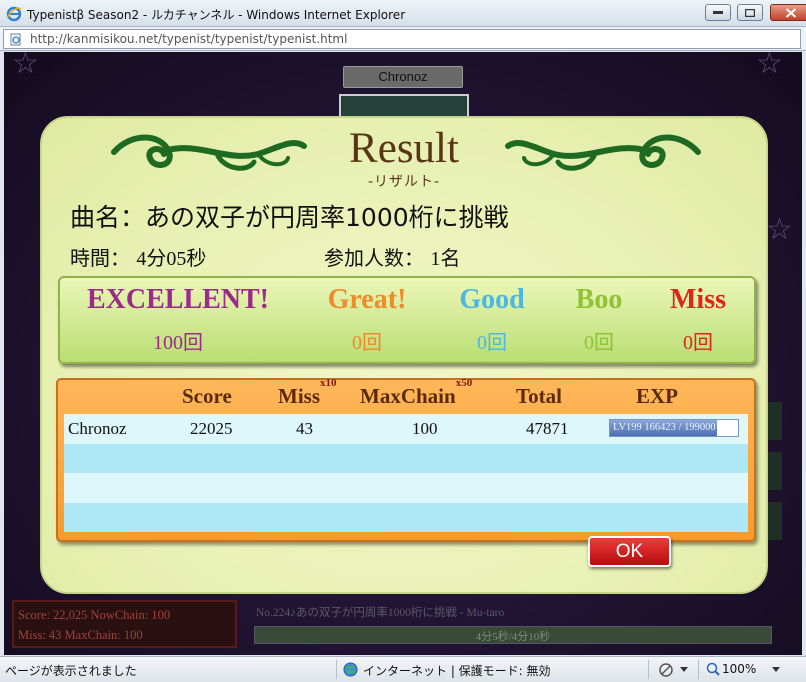  I want to click on miss-cell: 43, so click(304, 428).